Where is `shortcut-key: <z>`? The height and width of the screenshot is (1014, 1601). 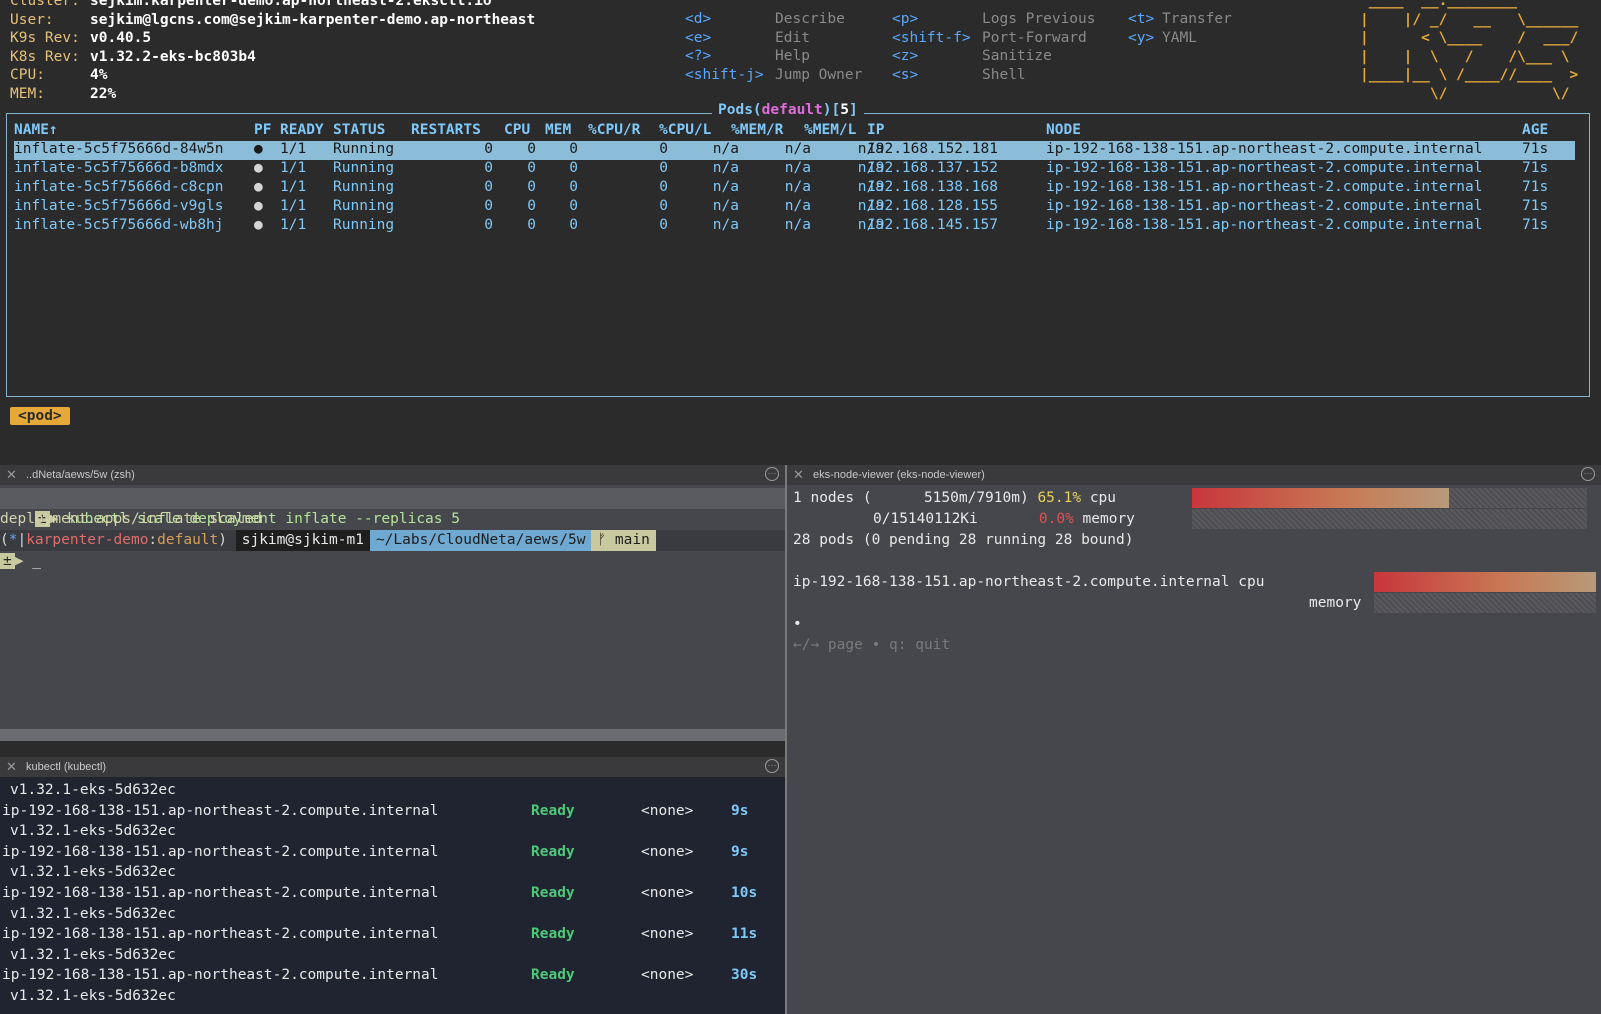
shortcut-key: <z> is located at coordinates (905, 56).